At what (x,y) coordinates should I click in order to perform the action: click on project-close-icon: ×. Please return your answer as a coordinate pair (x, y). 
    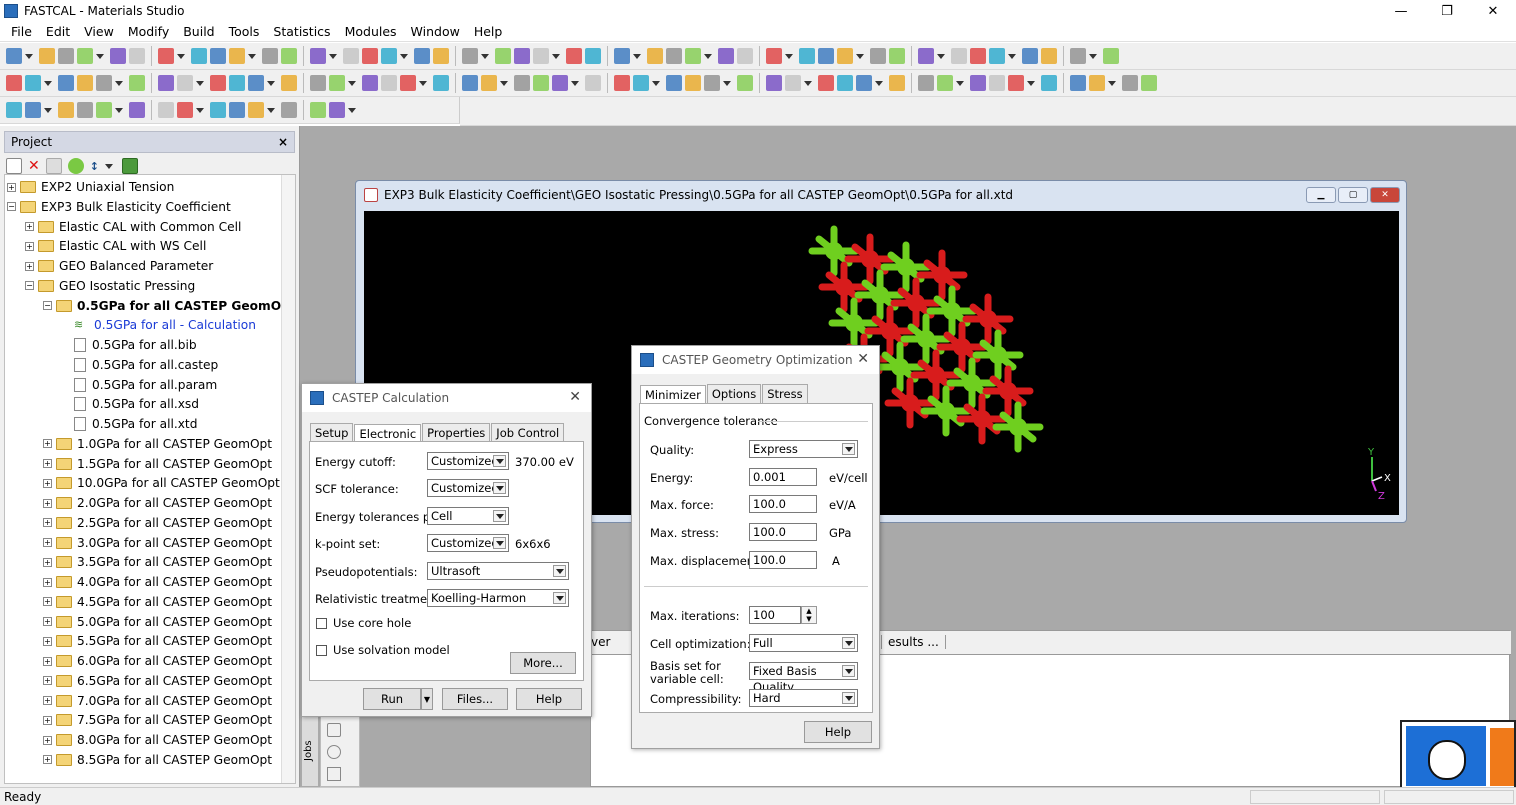
    Looking at the image, I should click on (283, 142).